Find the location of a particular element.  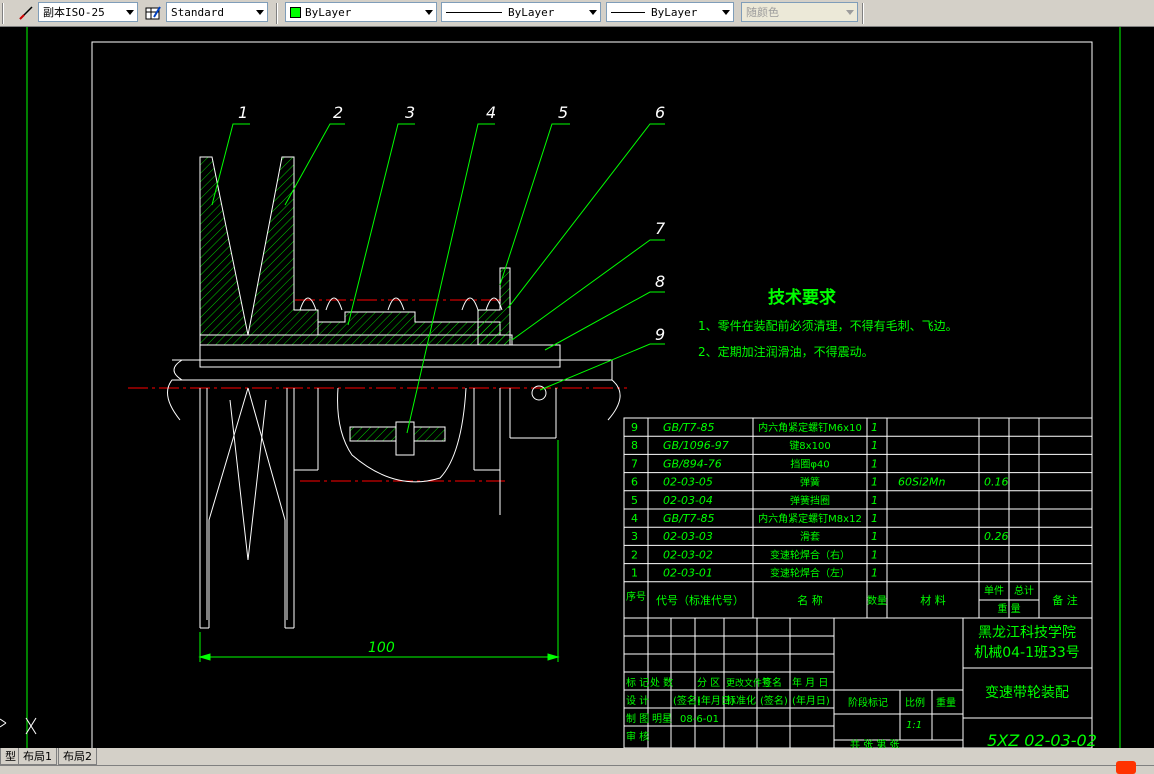

bom-row: 4 GB/T7-85 内六角紧定螺钉M8x12 1 is located at coordinates (754, 518).